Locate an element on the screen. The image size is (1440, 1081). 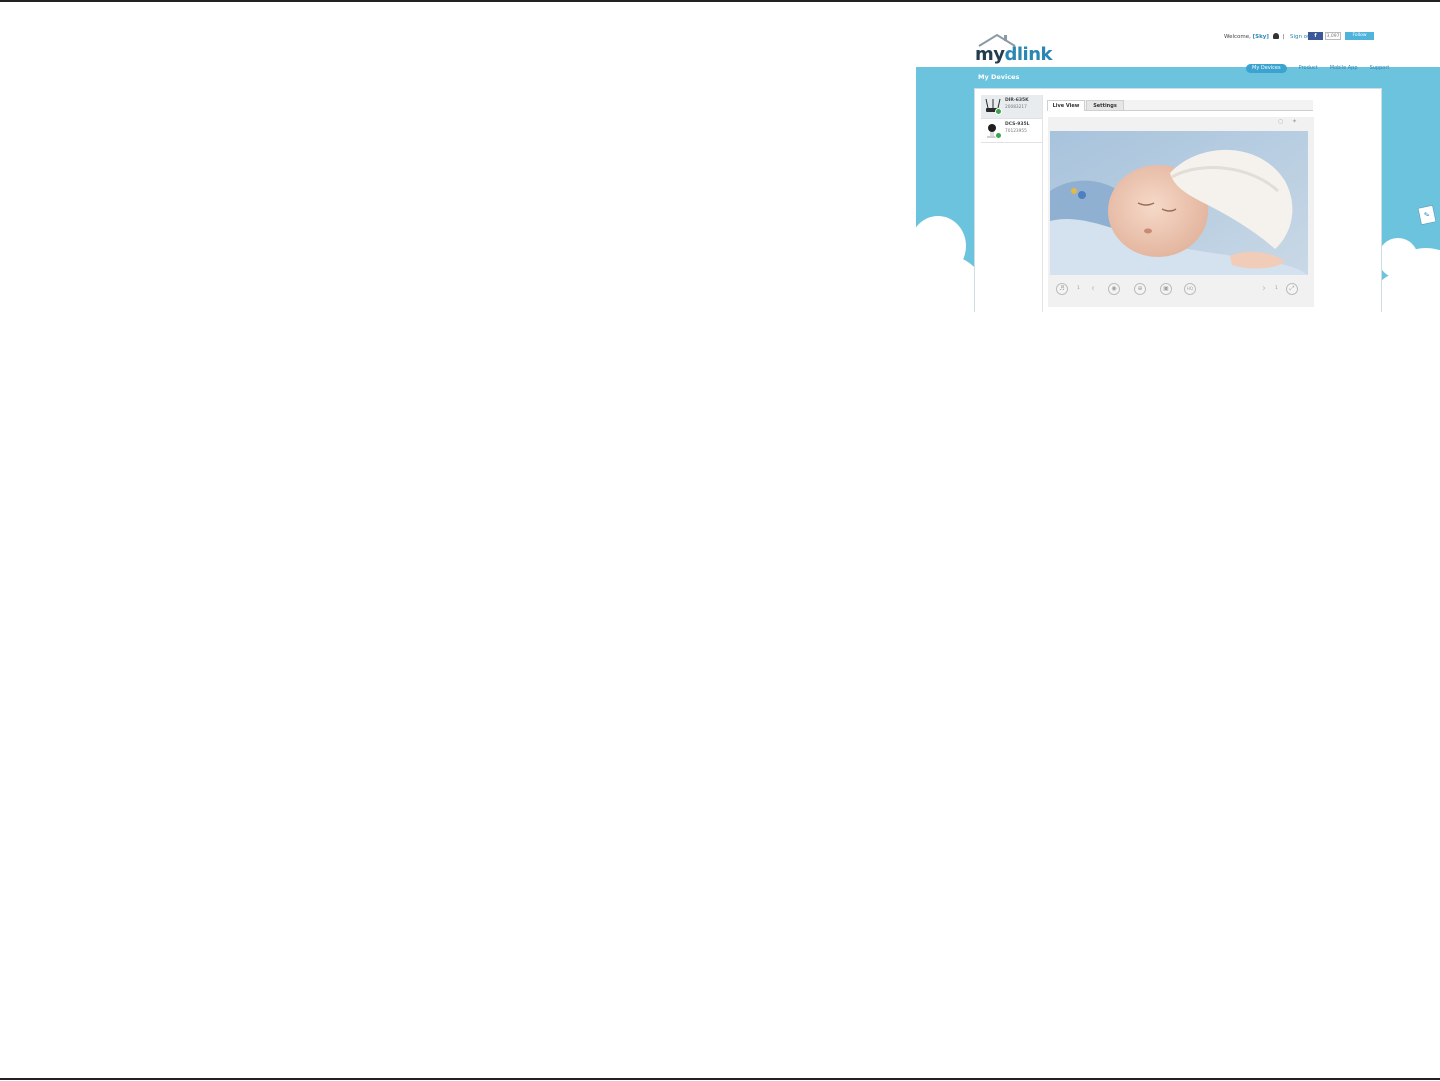
device-name: DIR-635K is located at coordinates (1017, 100).